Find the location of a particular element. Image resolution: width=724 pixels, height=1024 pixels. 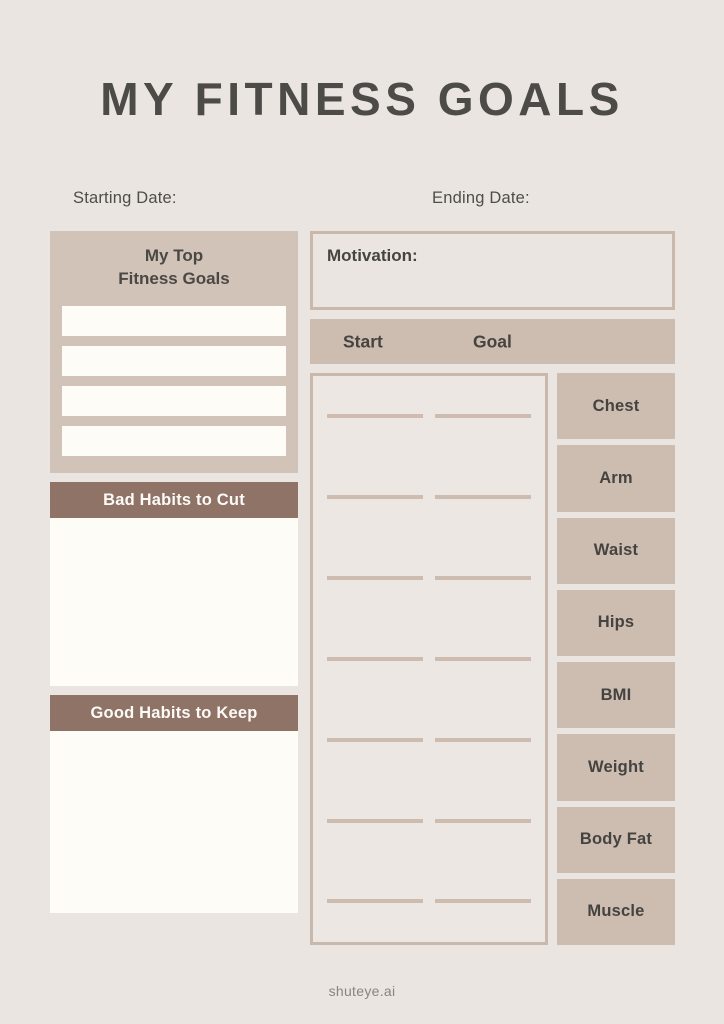

measurement-label: Chest is located at coordinates (616, 406).